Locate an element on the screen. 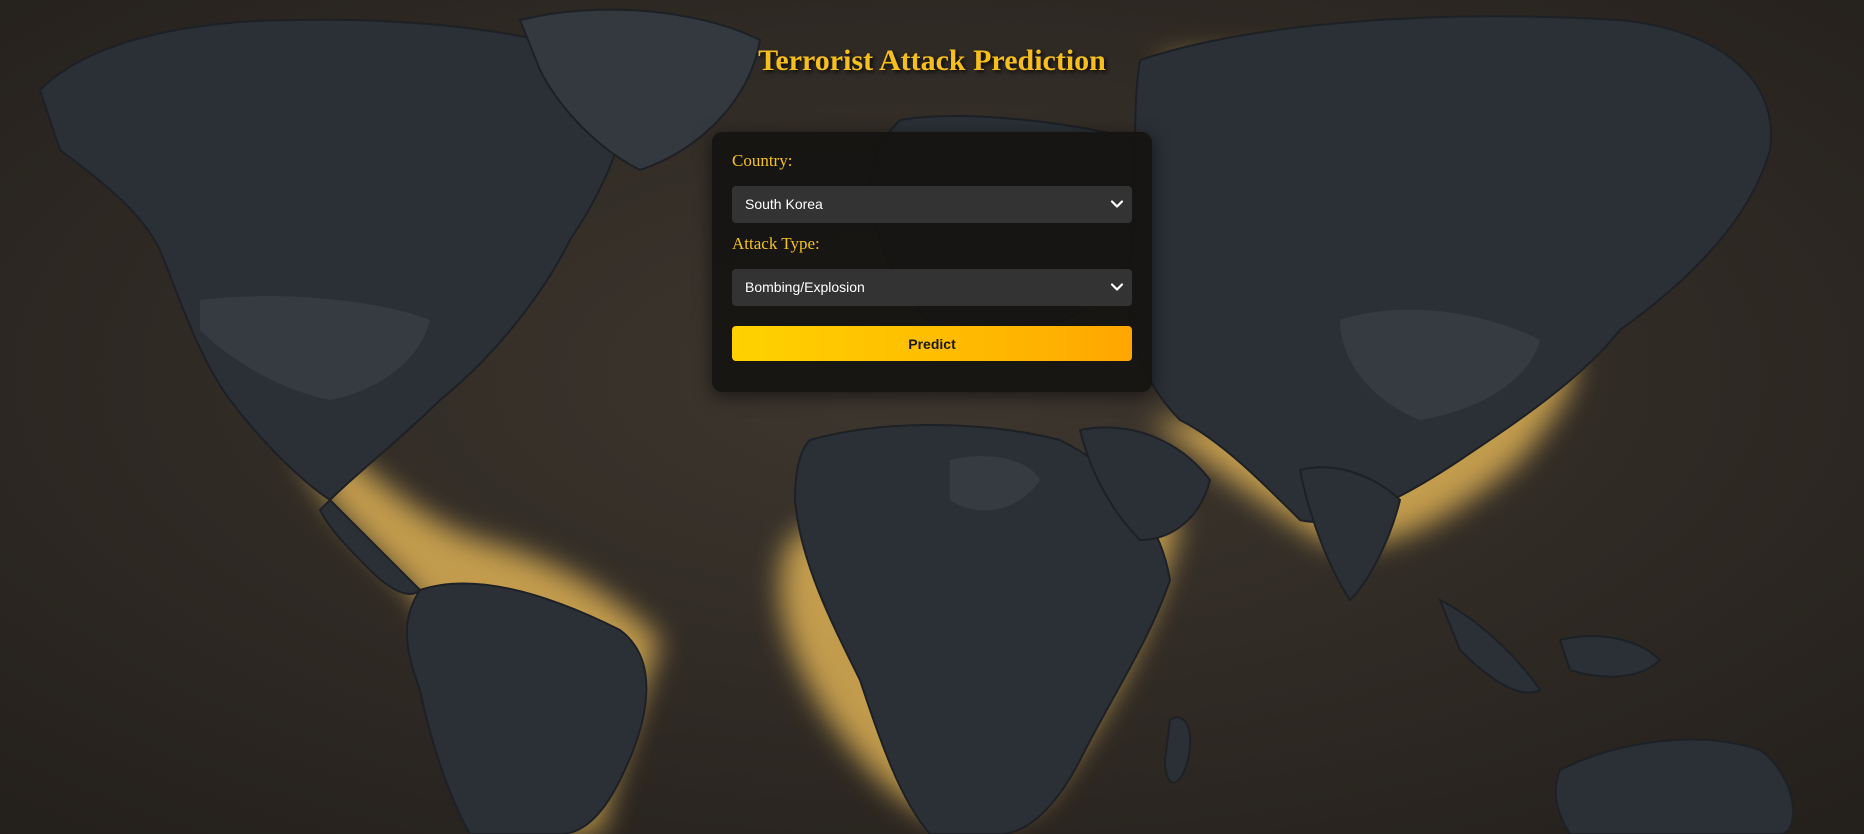 The image size is (1864, 834). country-label: Country: is located at coordinates (762, 160).